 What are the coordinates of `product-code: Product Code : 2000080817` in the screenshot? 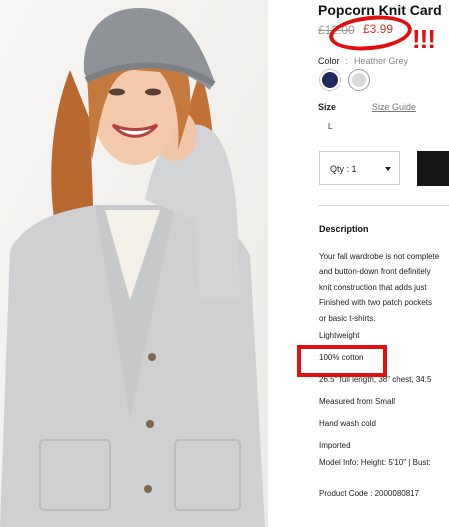 It's located at (369, 493).